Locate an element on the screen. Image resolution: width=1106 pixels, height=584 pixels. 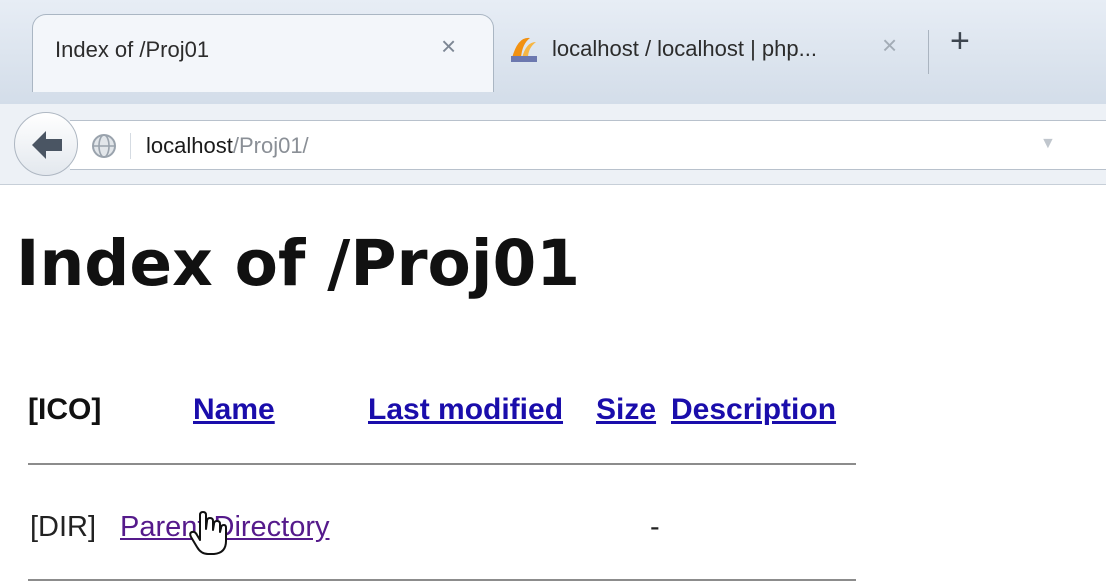
row-size: - is located at coordinates (655, 527).